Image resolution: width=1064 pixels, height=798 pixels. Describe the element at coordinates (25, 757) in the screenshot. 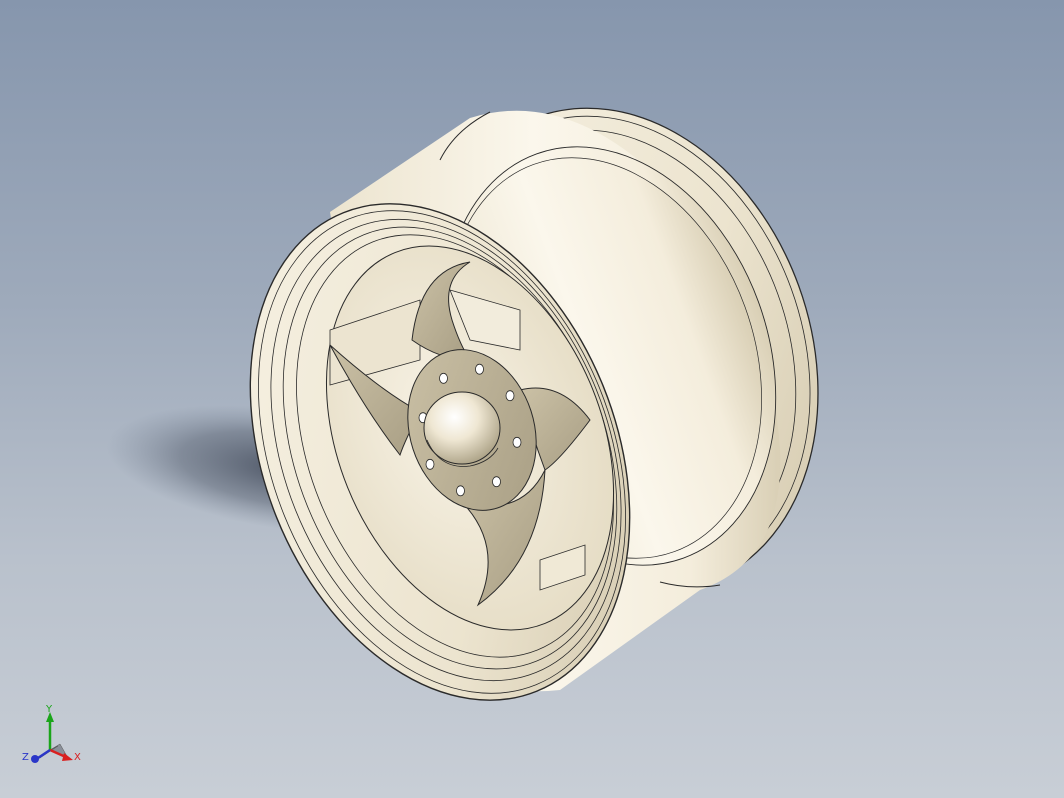

I see `z-axis-label: Z` at that location.